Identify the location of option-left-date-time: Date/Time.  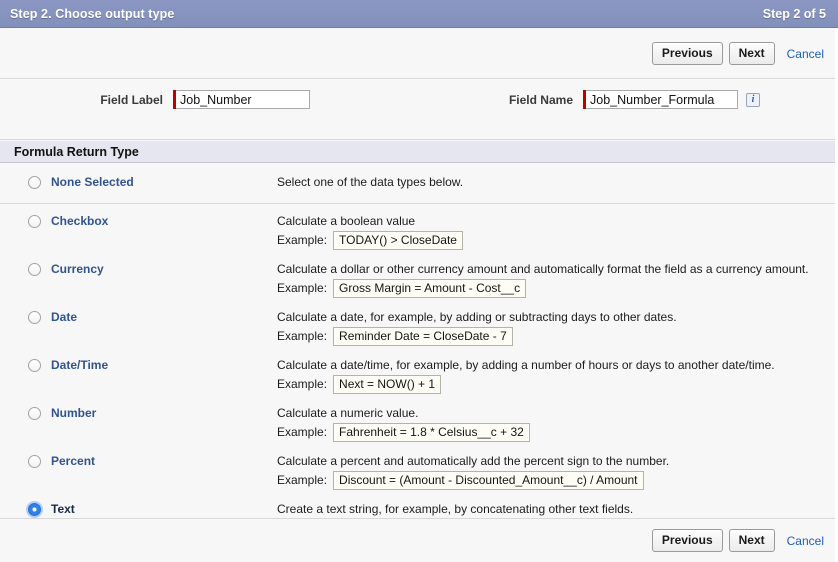
(138, 365).